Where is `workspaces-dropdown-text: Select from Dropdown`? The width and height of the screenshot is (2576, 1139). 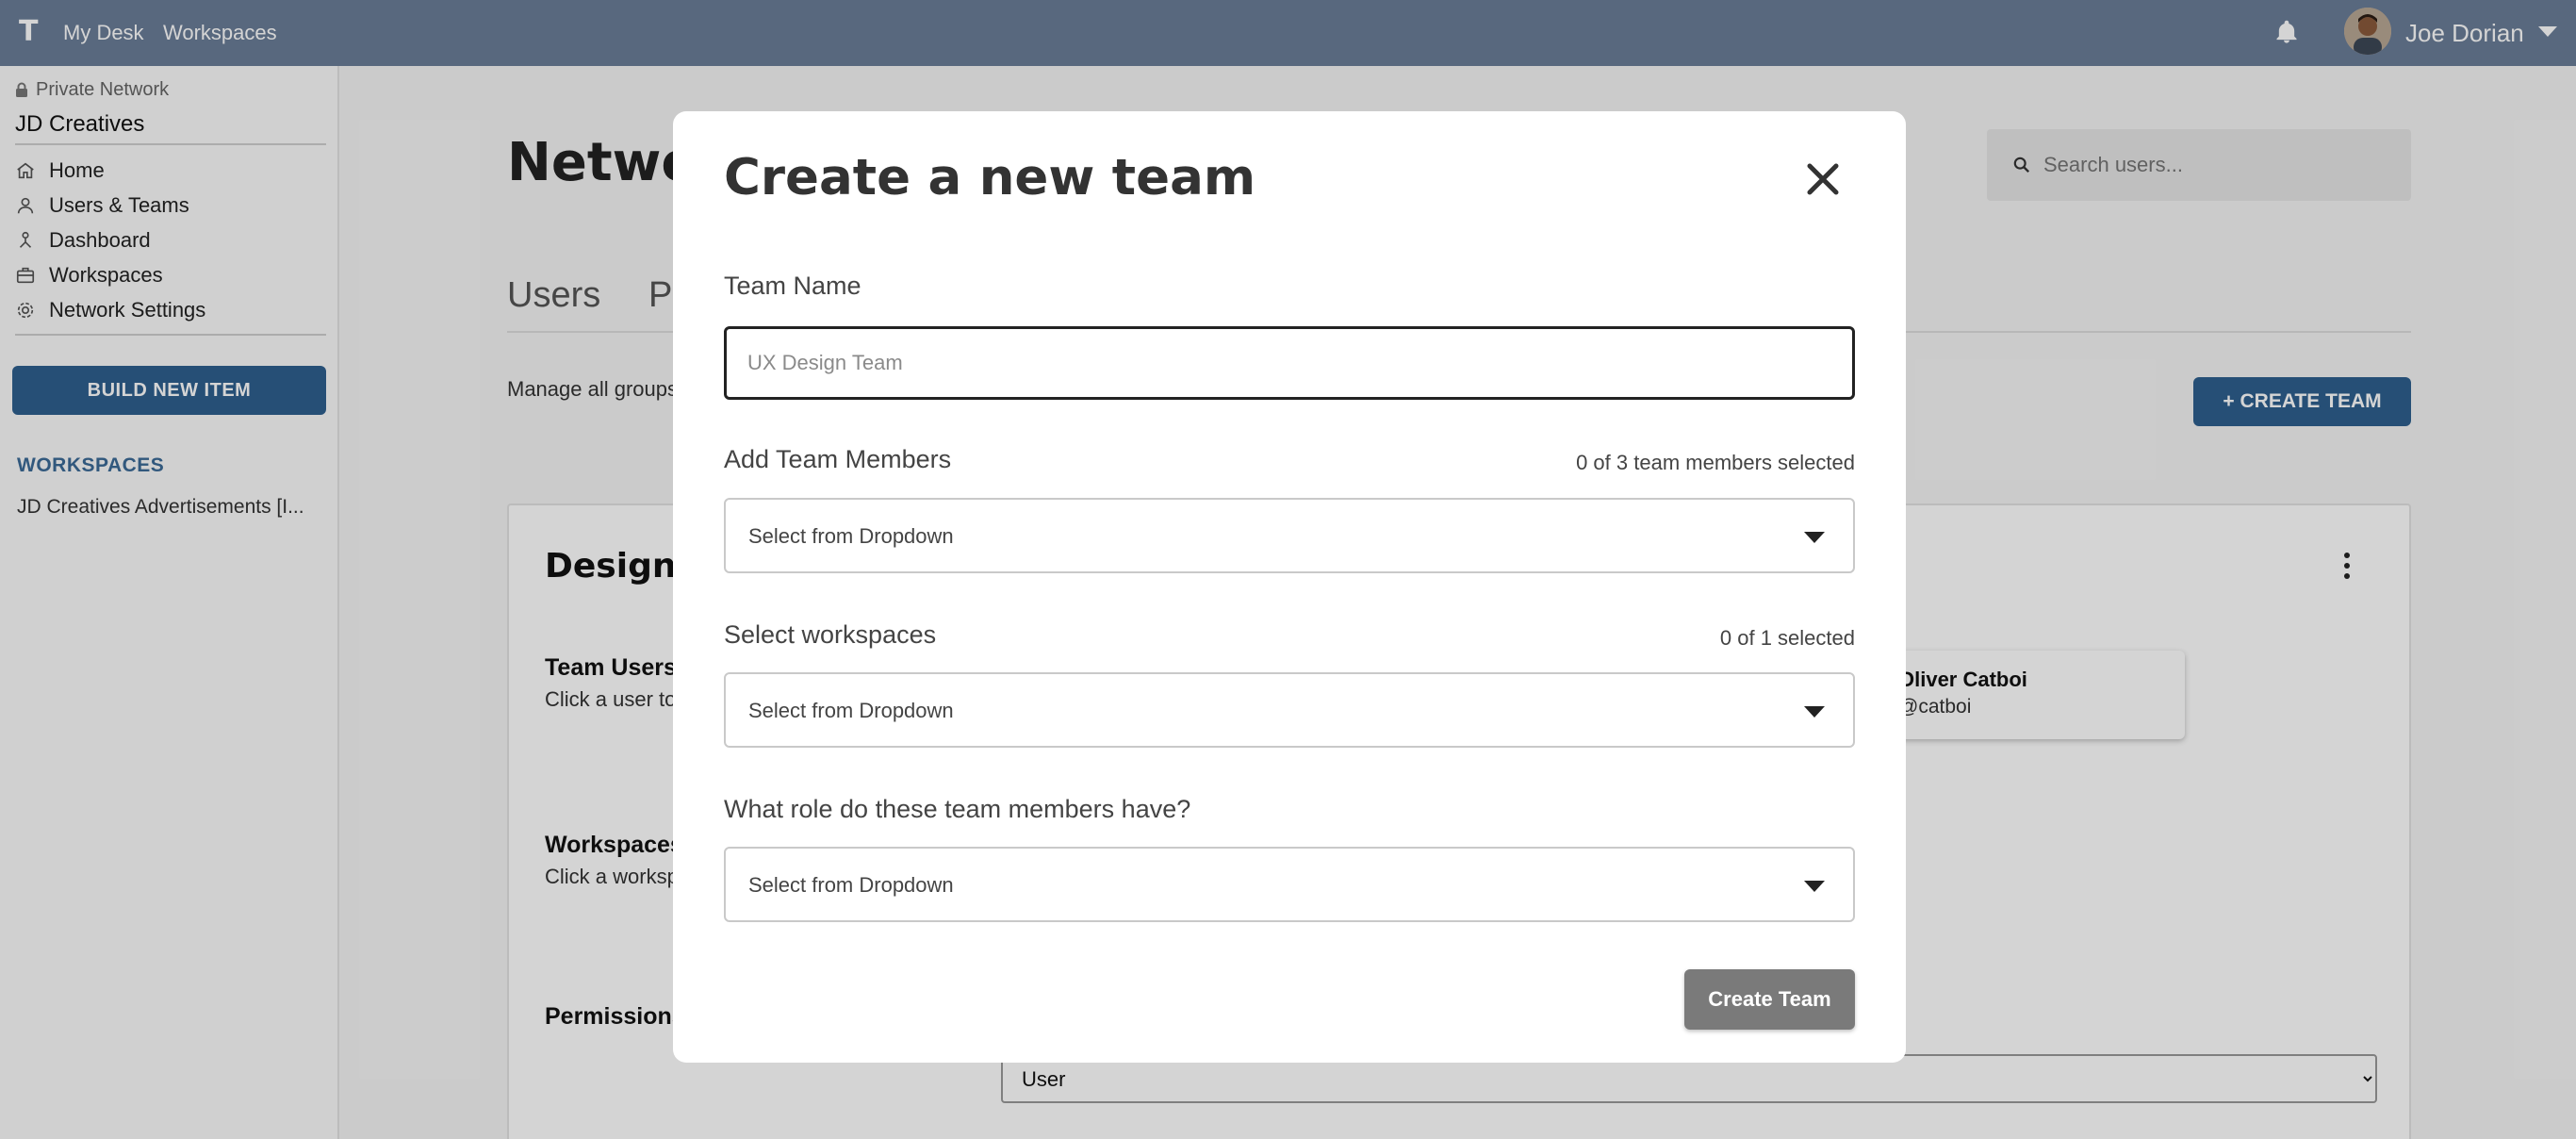 workspaces-dropdown-text: Select from Dropdown is located at coordinates (851, 710).